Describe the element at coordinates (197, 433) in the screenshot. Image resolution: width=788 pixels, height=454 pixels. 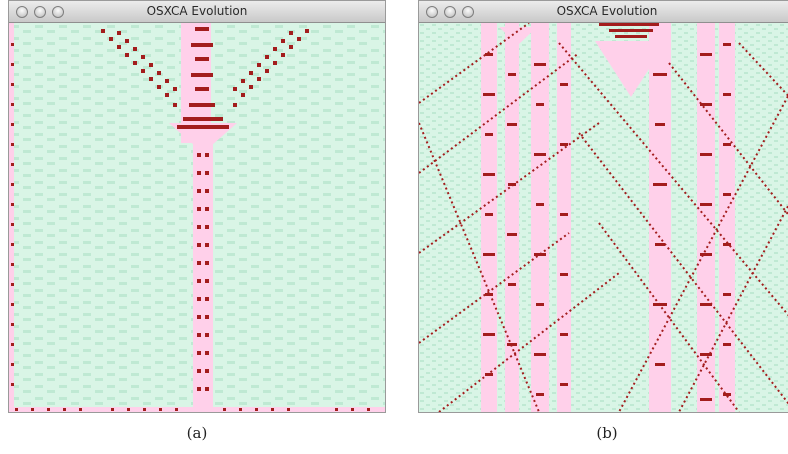
I see `figure-caption-a: (a)` at that location.